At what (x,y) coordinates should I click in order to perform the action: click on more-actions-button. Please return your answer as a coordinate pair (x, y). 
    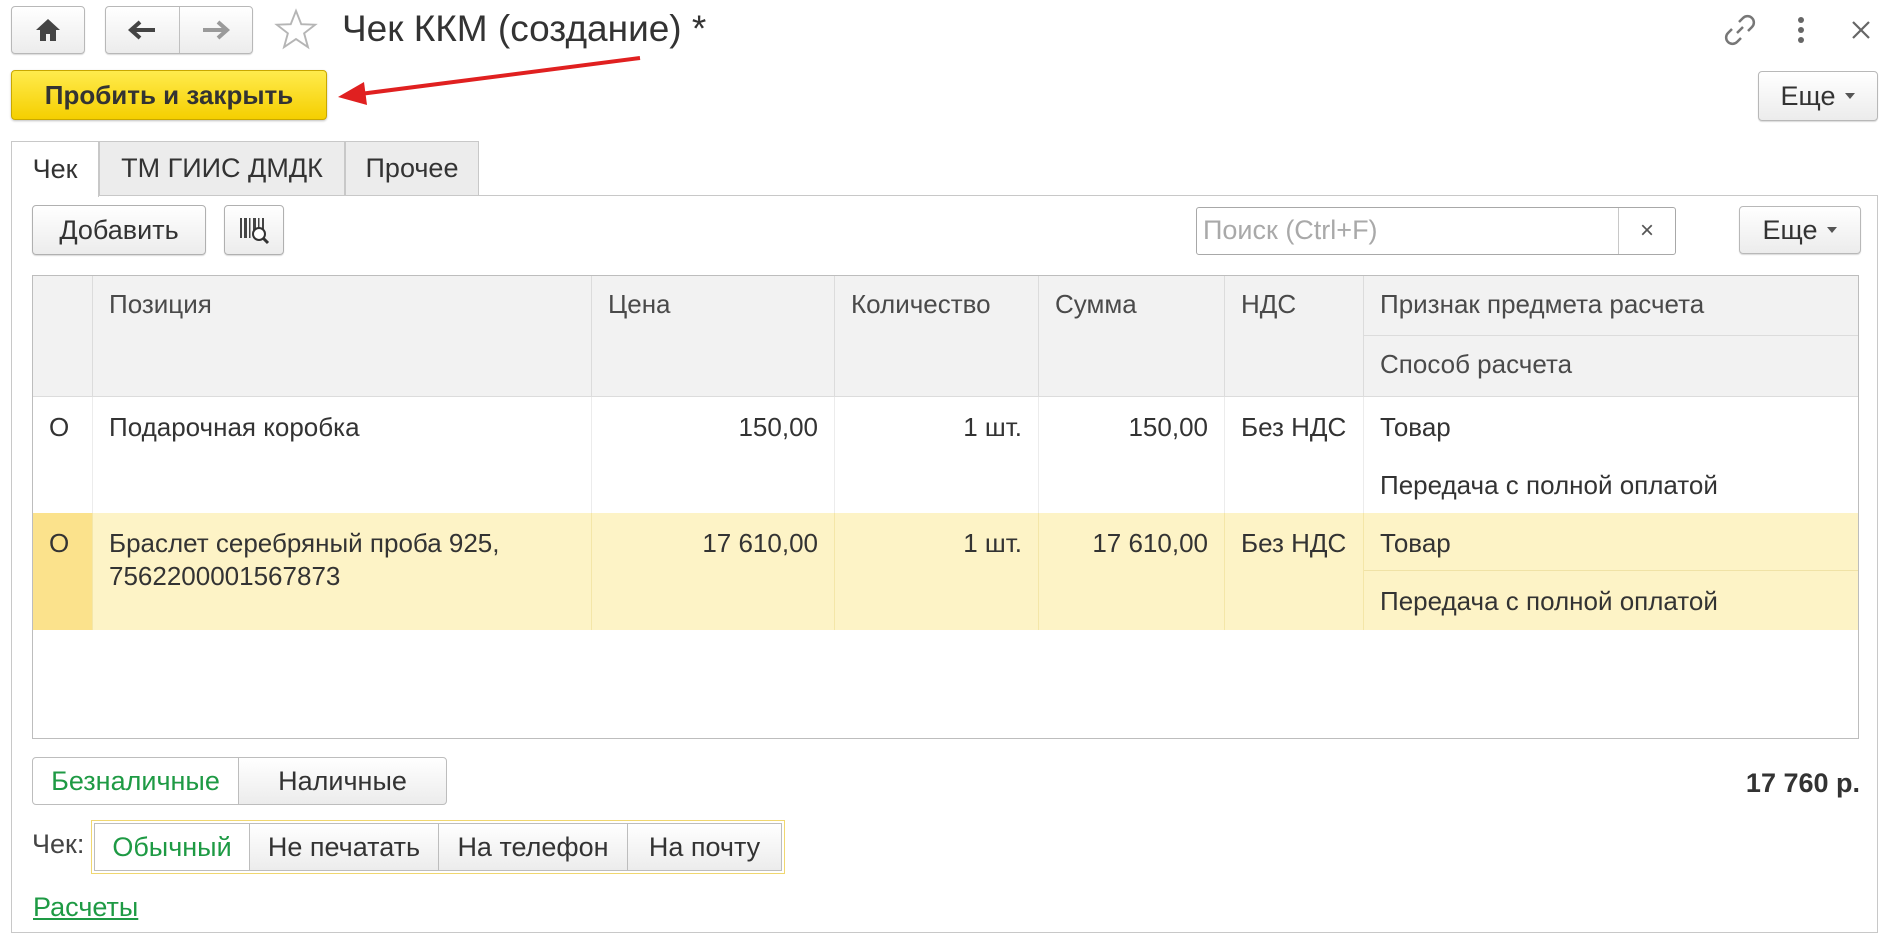
    Looking at the image, I should click on (1801, 30).